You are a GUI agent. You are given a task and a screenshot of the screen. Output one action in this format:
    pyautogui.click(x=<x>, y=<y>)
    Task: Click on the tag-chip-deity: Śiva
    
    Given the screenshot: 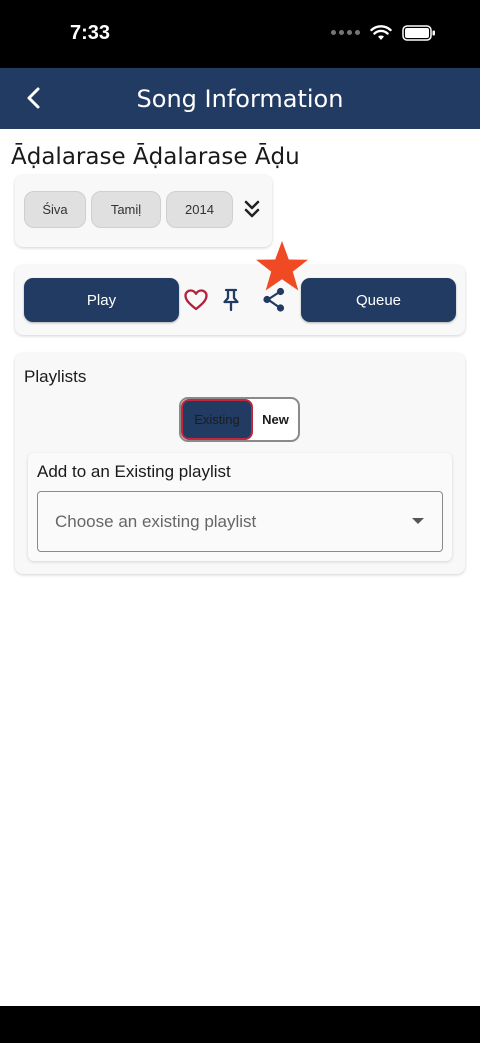 What is the action you would take?
    pyautogui.click(x=55, y=209)
    